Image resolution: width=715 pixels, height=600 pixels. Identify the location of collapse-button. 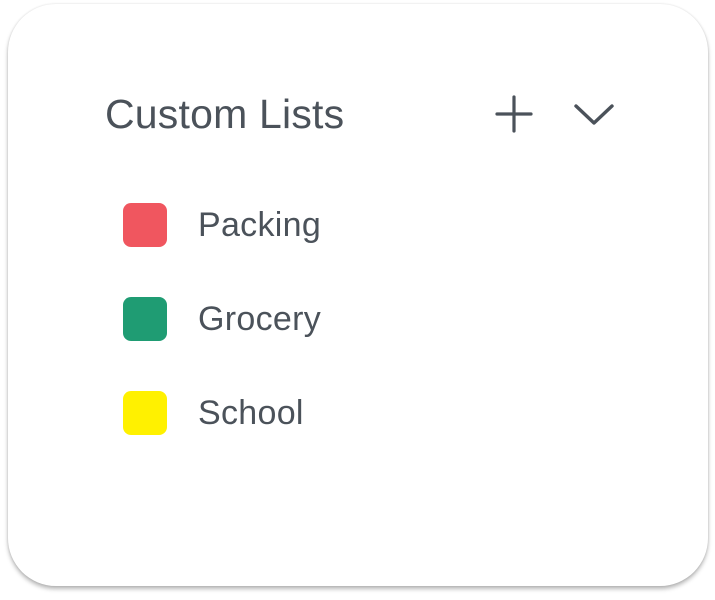
(594, 114).